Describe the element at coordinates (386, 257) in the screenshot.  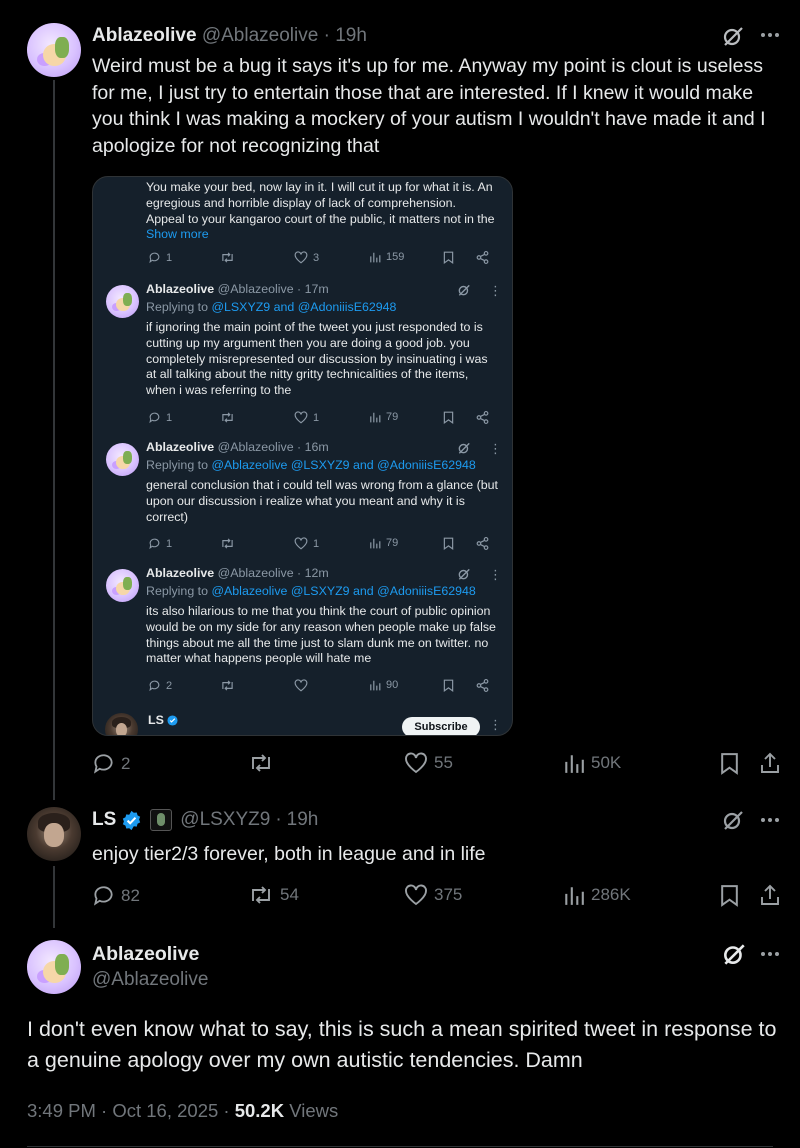
I see `embedded-views-icon: 159` at that location.